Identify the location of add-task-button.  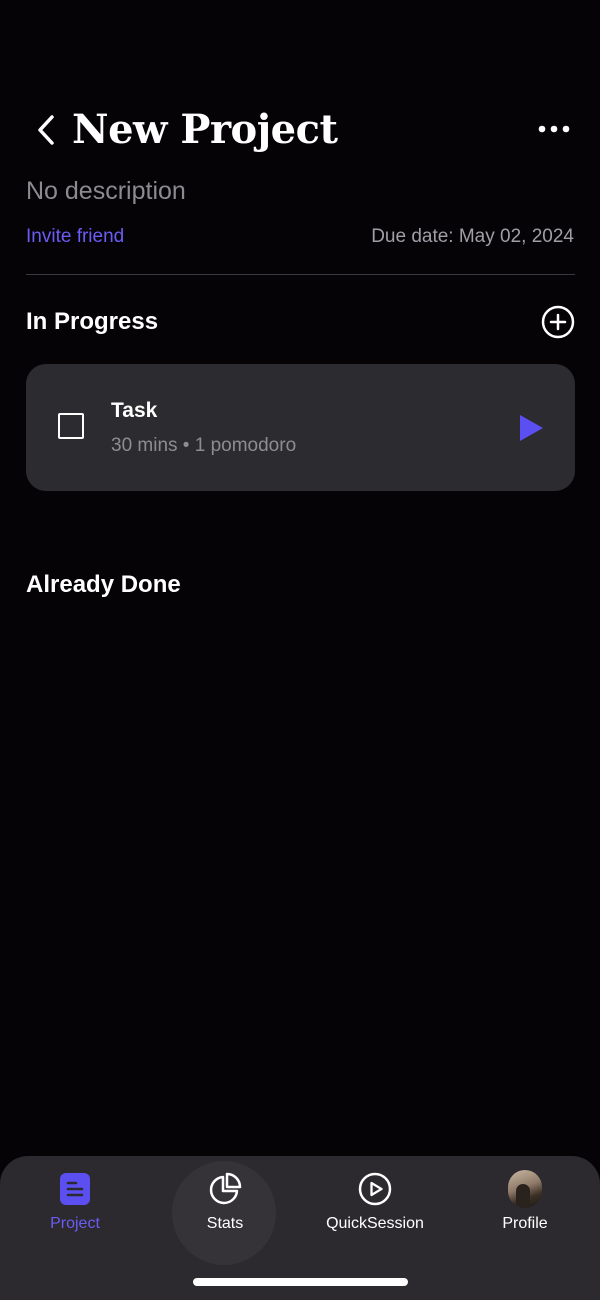
(558, 322).